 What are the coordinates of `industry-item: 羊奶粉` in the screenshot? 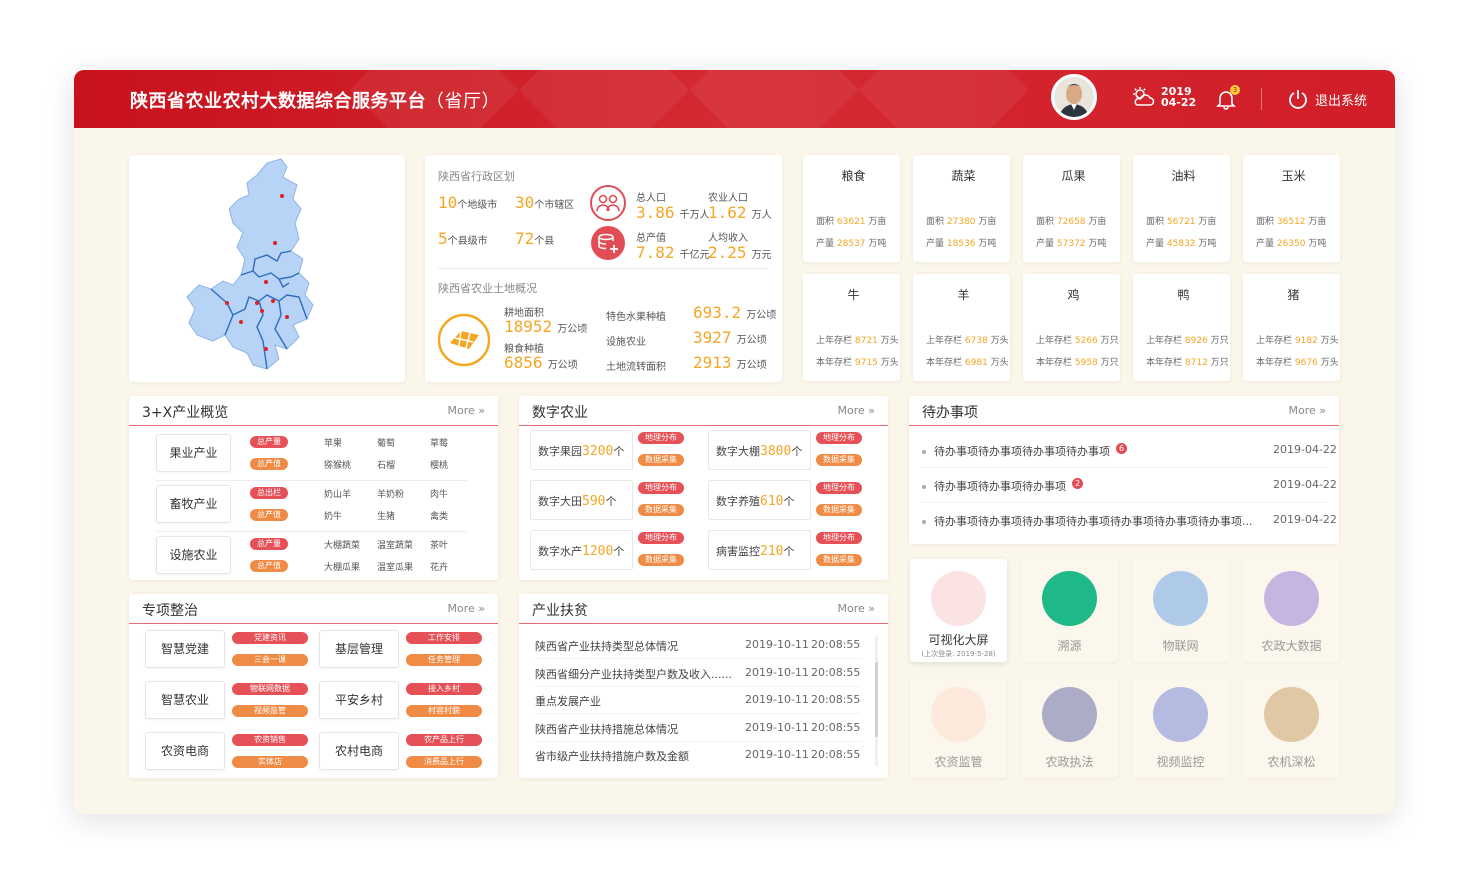 It's located at (390, 493).